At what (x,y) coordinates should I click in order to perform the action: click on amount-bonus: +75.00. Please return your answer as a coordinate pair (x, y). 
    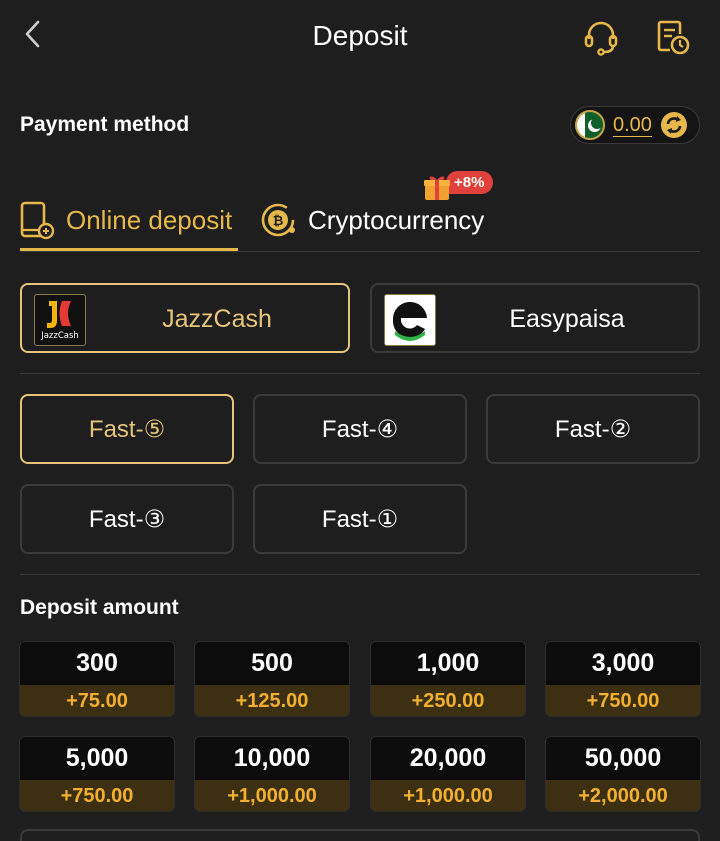
    Looking at the image, I should click on (97, 700).